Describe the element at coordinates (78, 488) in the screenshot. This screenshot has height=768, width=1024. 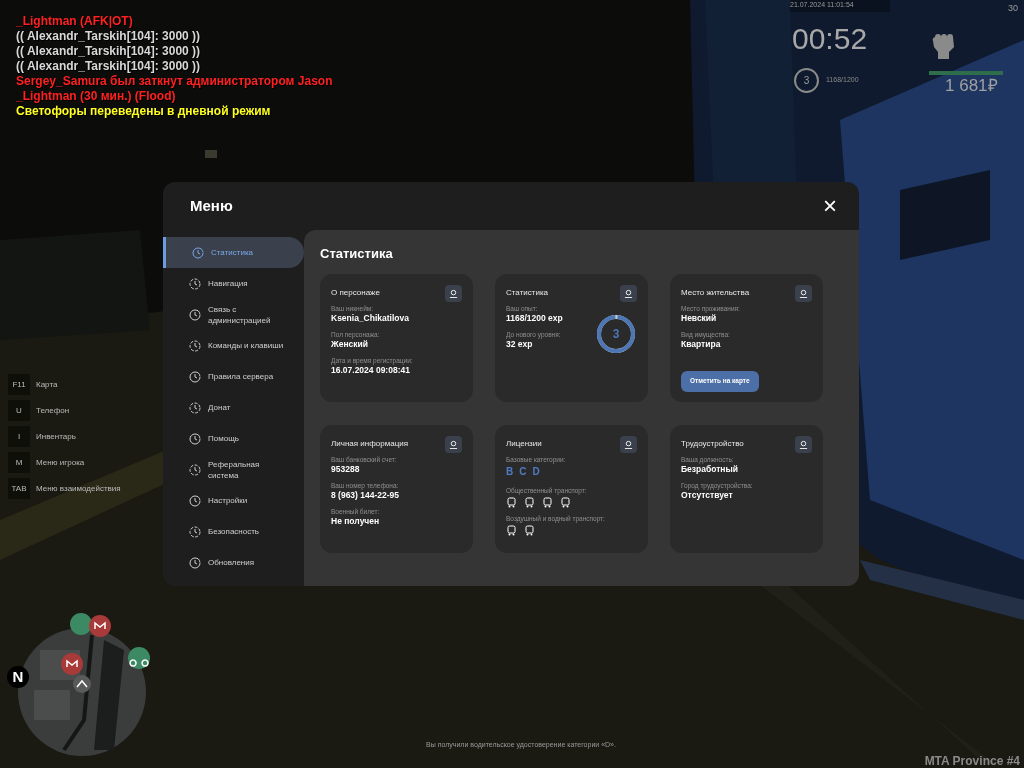
I see `hotkey-label: Меню взаимодействия` at that location.